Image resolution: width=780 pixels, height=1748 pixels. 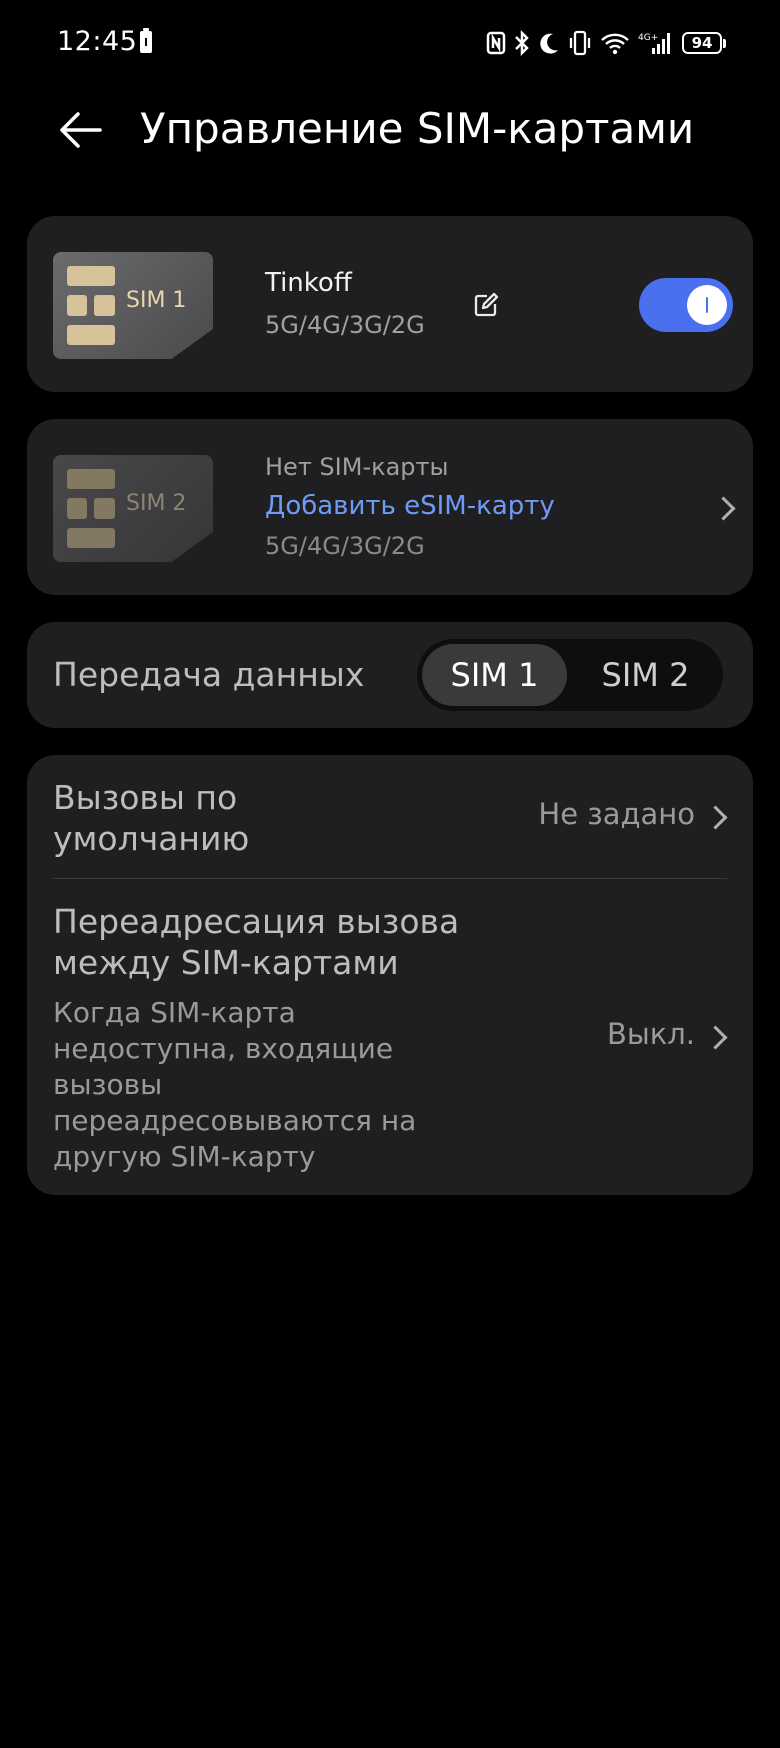 I want to click on header: Управление SIM-картами, so click(x=390, y=131).